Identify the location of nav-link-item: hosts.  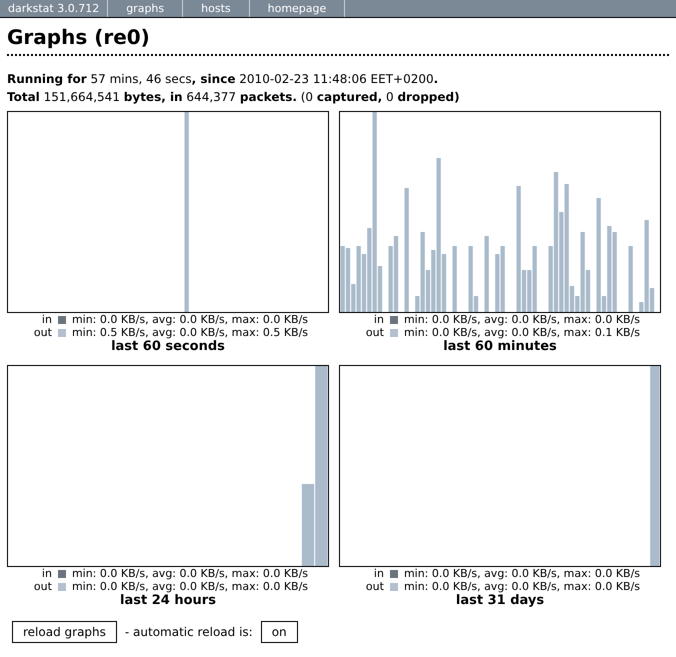
(216, 8).